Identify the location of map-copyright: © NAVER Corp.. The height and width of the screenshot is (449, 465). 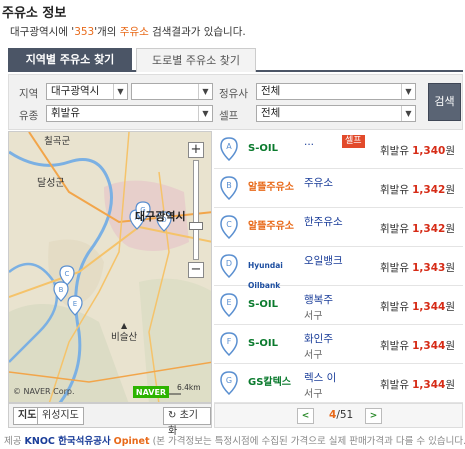
(44, 391).